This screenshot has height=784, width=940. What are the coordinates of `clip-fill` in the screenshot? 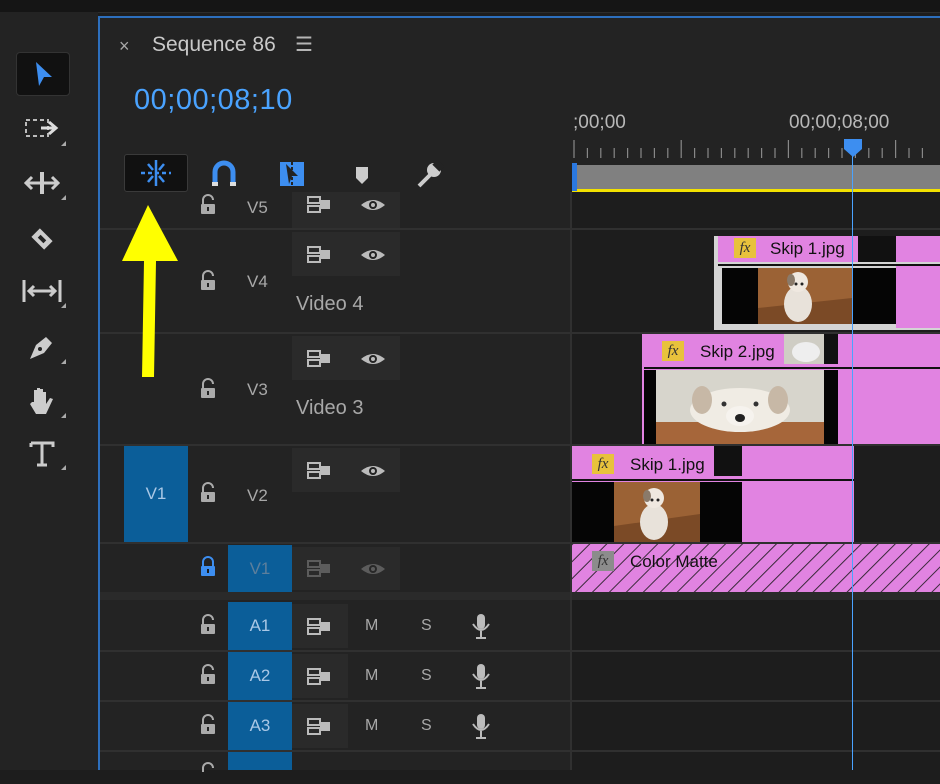 It's located at (918, 297).